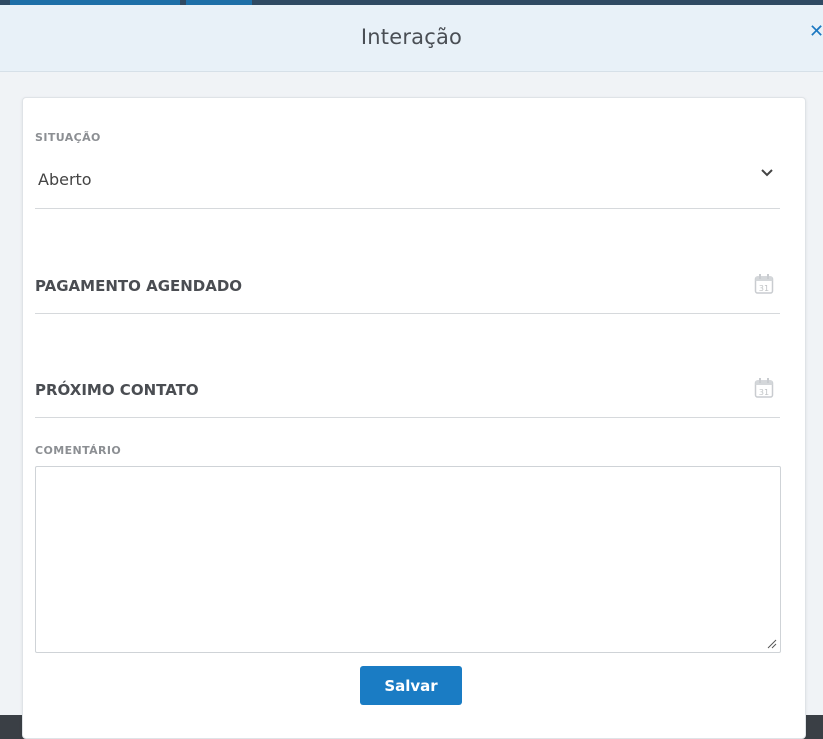 The image size is (823, 739). What do you see at coordinates (407, 393) in the screenshot?
I see `proximo-contato-field: PRÓXIMO CONTATO 31` at bounding box center [407, 393].